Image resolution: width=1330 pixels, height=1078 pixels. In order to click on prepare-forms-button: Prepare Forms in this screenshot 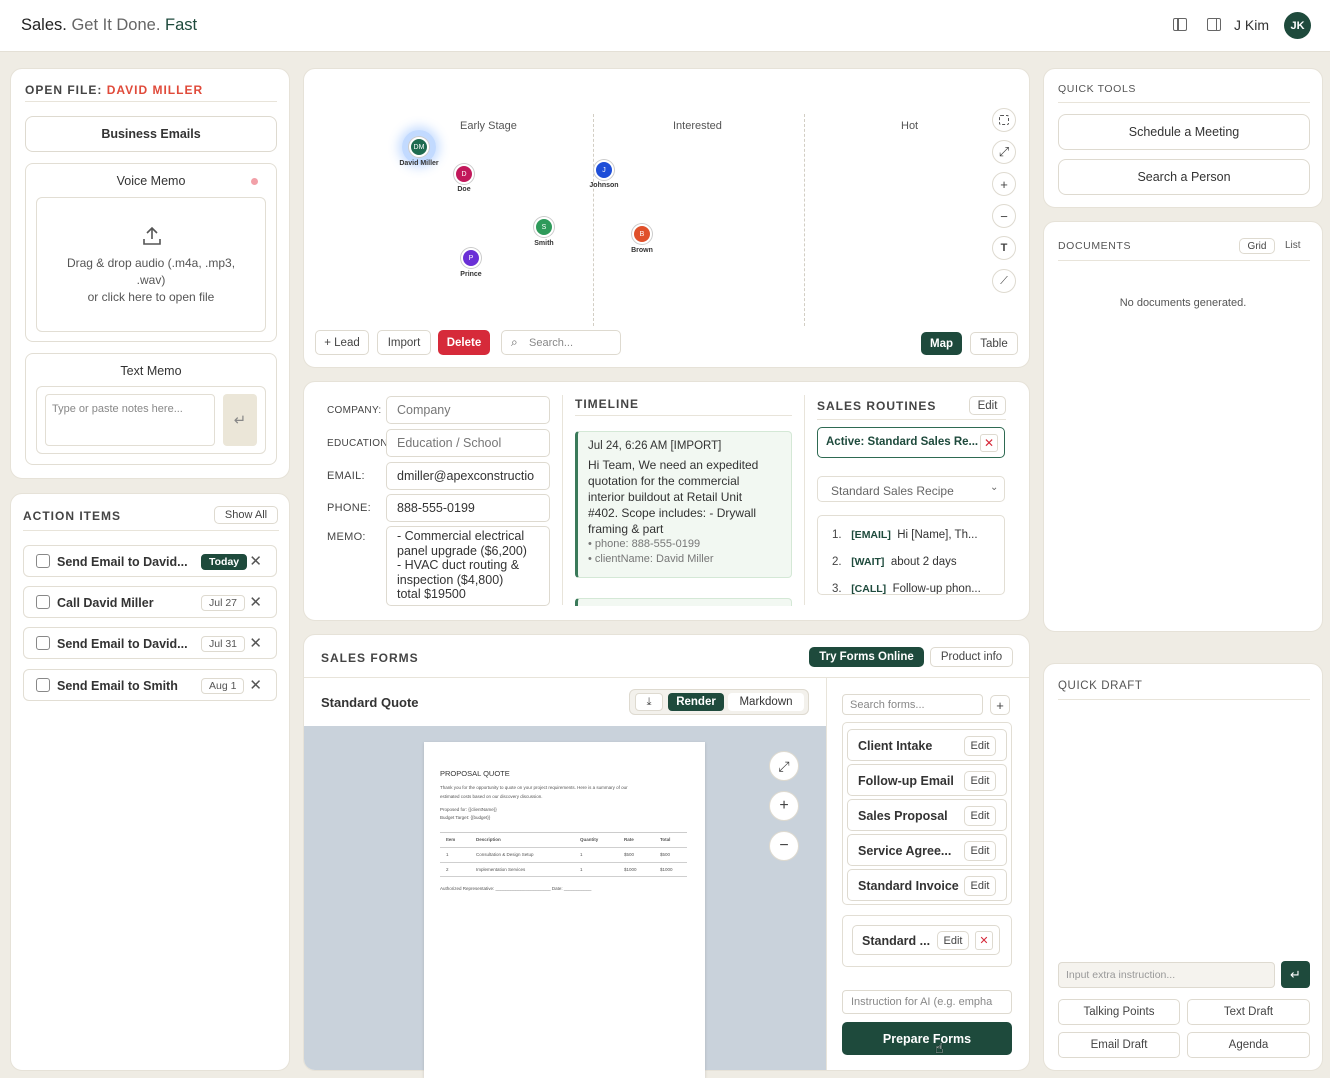, I will do `click(927, 1038)`.